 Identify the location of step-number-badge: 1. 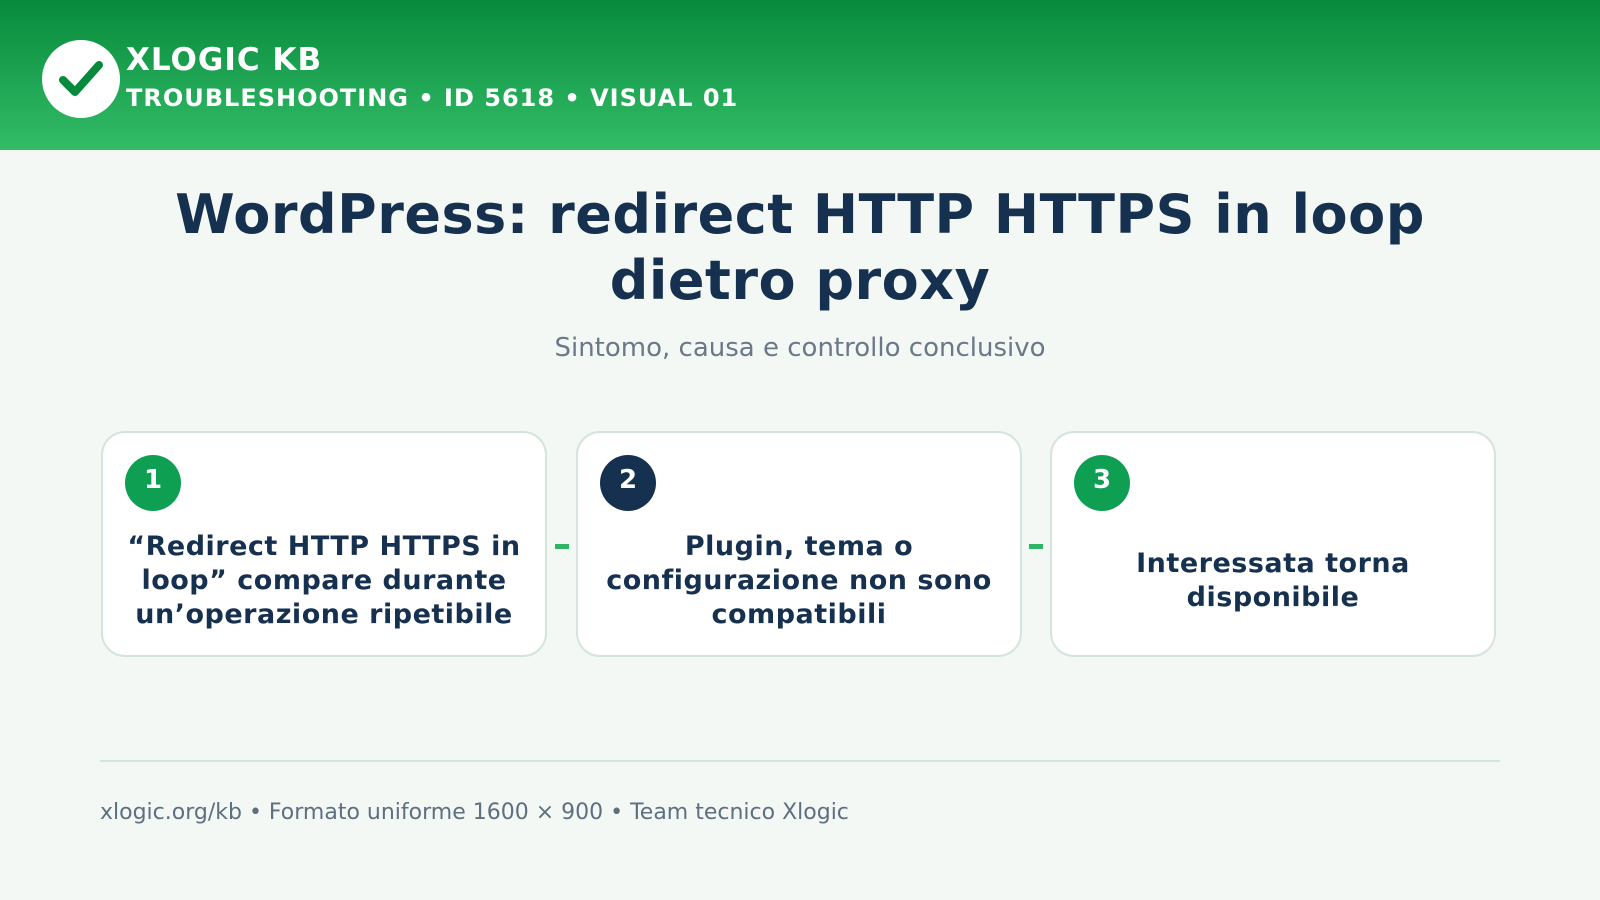
(153, 483).